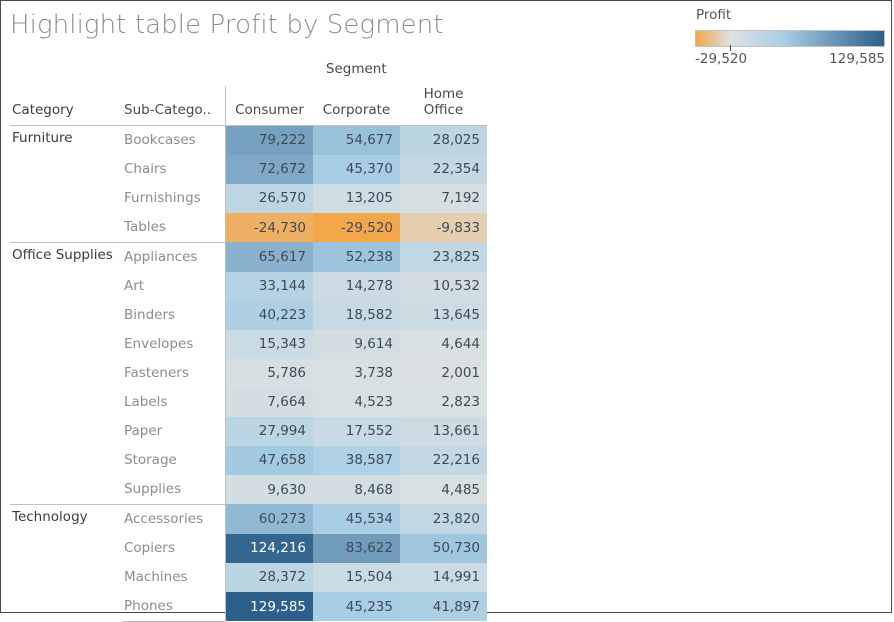 This screenshot has width=894, height=622. Describe the element at coordinates (269, 198) in the screenshot. I see `profit-cell: 26,570` at that location.